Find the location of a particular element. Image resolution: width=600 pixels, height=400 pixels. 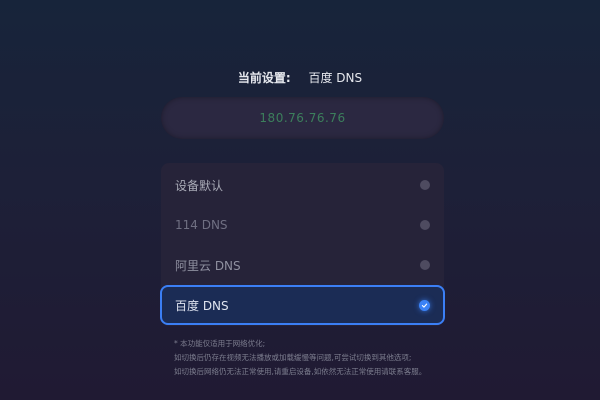

check-icon is located at coordinates (424, 305).